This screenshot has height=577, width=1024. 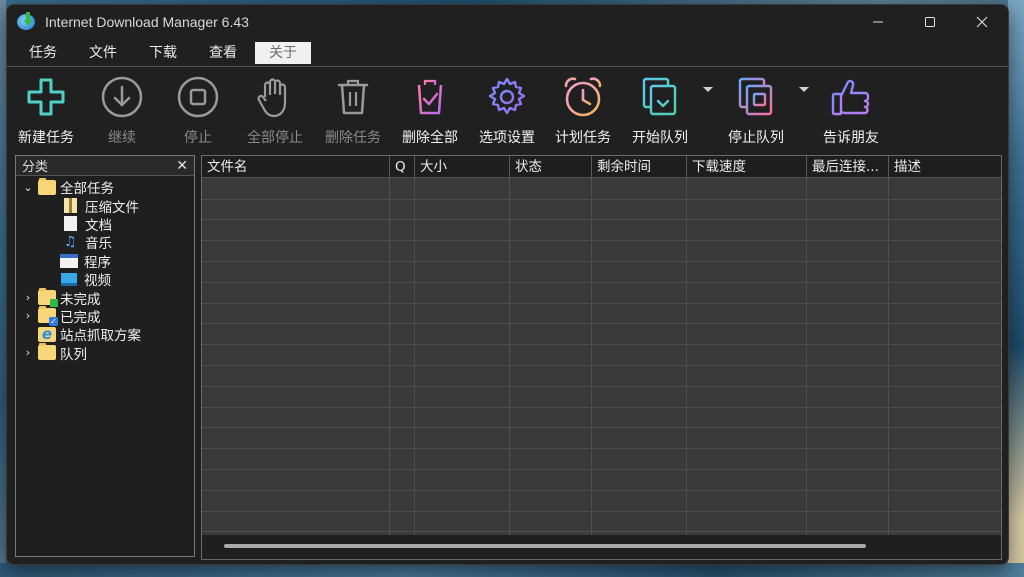 I want to click on delete-task-button: 删除任务, so click(x=353, y=111).